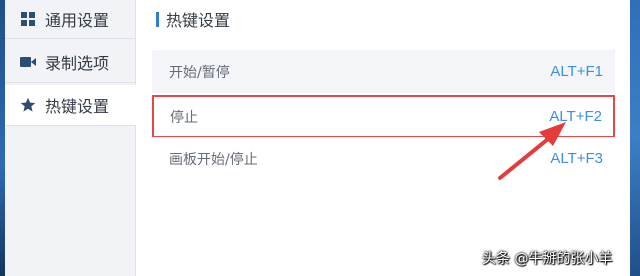  What do you see at coordinates (547, 259) in the screenshot?
I see `watermark: 头条 @牛掰的张小羊` at bounding box center [547, 259].